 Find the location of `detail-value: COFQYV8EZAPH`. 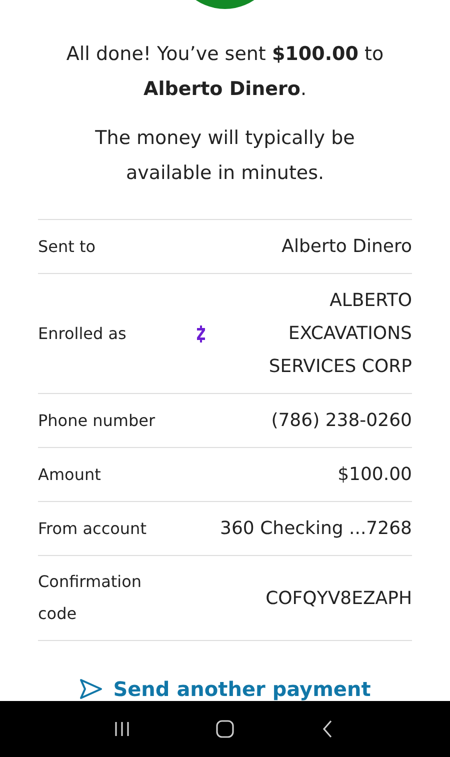

detail-value: COFQYV8EZAPH is located at coordinates (338, 598).